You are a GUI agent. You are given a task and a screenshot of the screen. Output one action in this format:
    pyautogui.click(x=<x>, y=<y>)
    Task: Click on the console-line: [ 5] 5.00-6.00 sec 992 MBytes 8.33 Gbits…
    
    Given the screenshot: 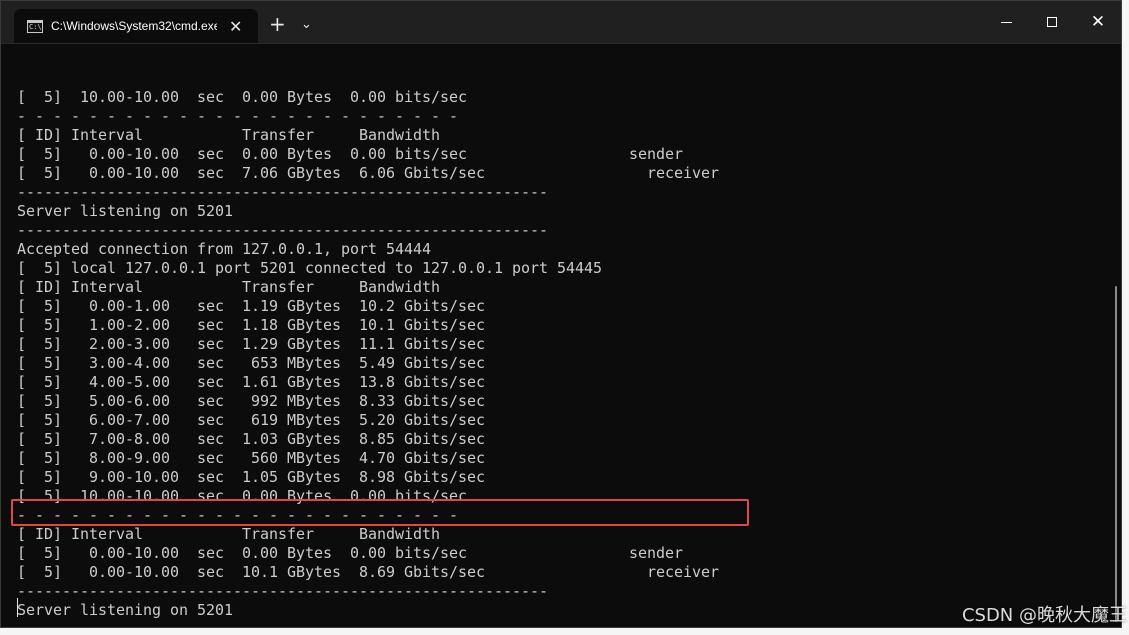 What is the action you would take?
    pyautogui.click(x=251, y=401)
    